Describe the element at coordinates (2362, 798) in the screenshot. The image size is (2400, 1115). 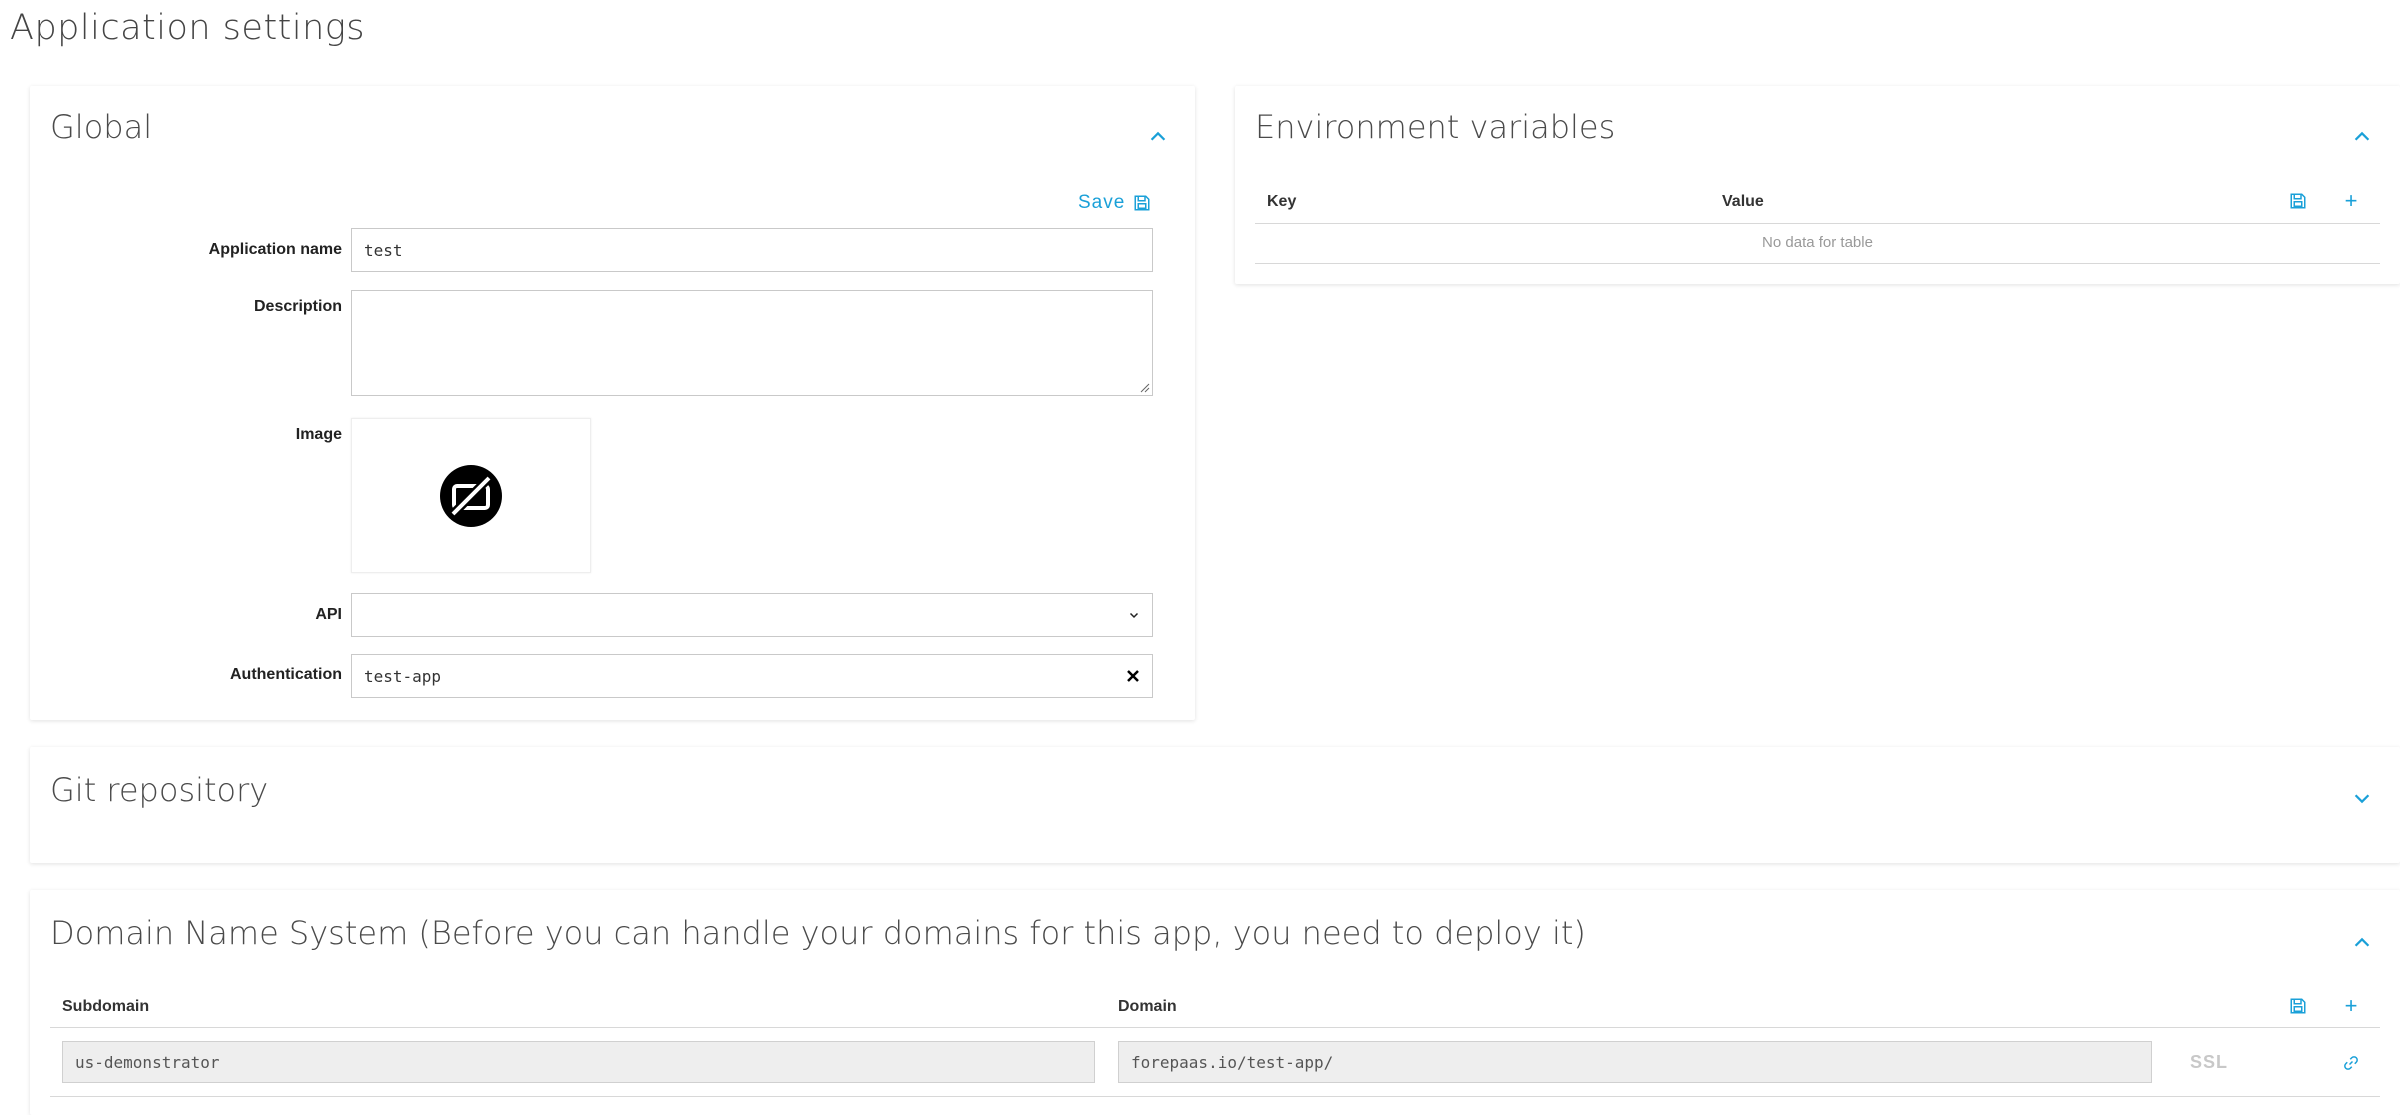
I see `expand-git-chevron-down-icon` at that location.